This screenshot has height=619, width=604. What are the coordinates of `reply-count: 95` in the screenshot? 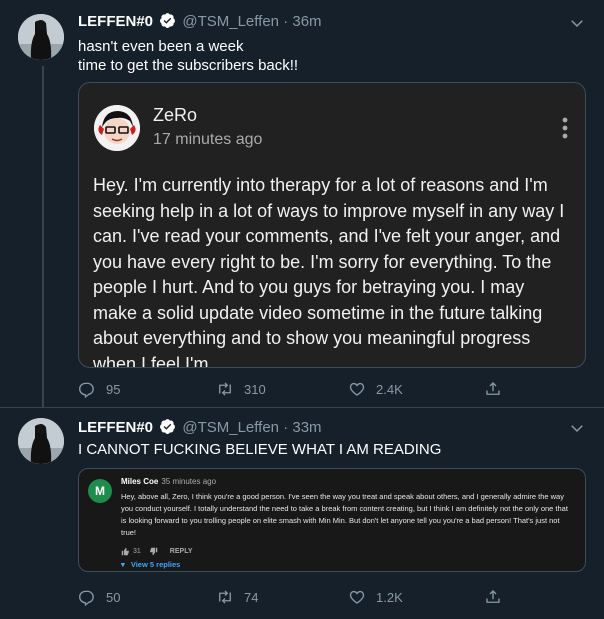 It's located at (113, 389).